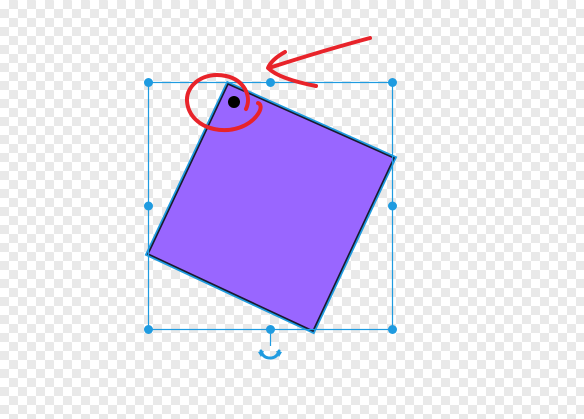 The width and height of the screenshot is (584, 419). What do you see at coordinates (392, 206) in the screenshot?
I see `resize-handle-middle-right` at bounding box center [392, 206].